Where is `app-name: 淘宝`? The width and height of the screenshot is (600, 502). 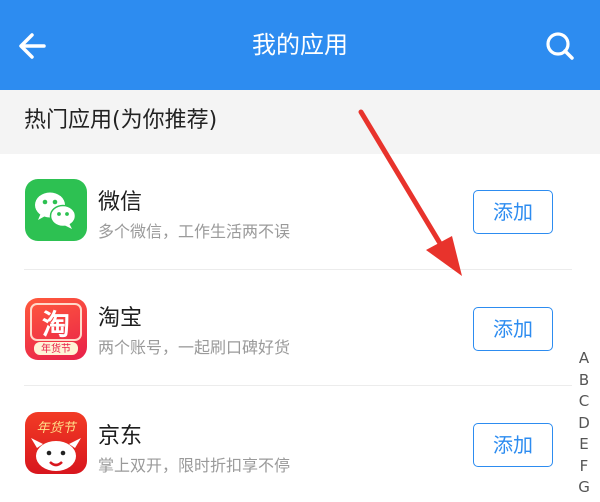 app-name: 淘宝 is located at coordinates (120, 318).